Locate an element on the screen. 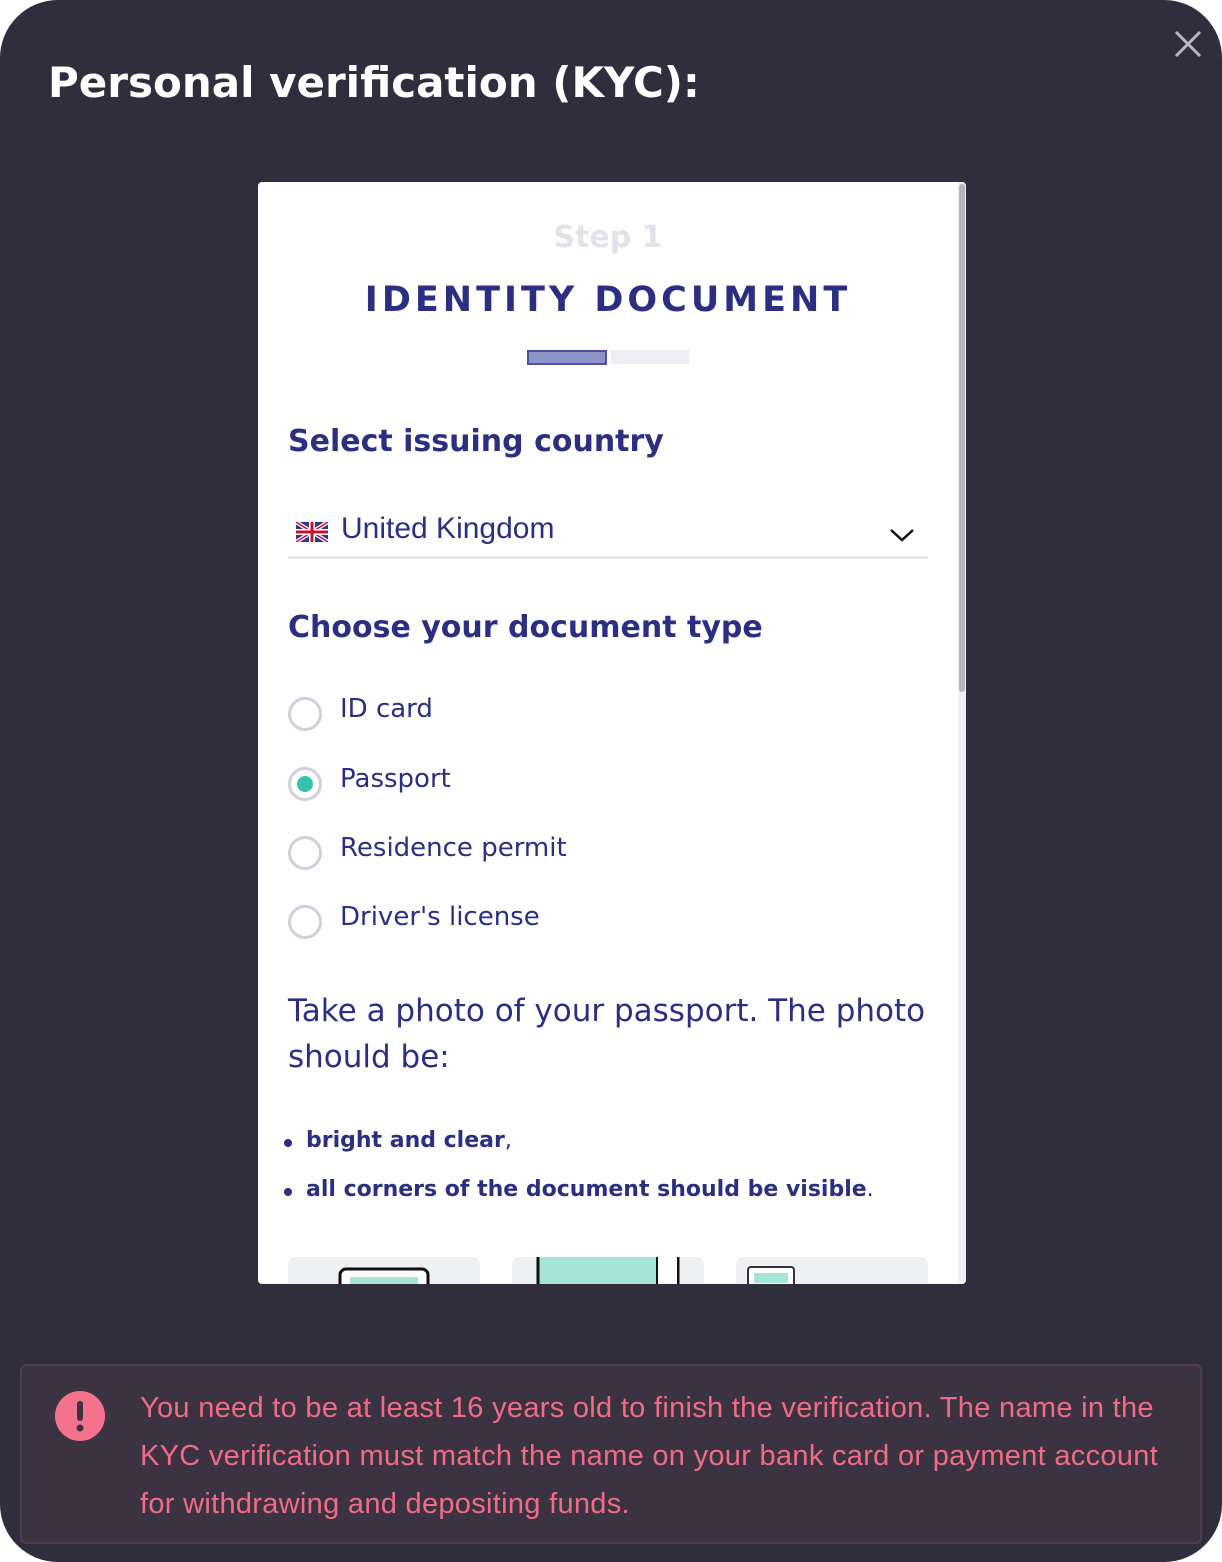 Image resolution: width=1222 pixels, height=1562 pixels. close-icon is located at coordinates (1188, 44).